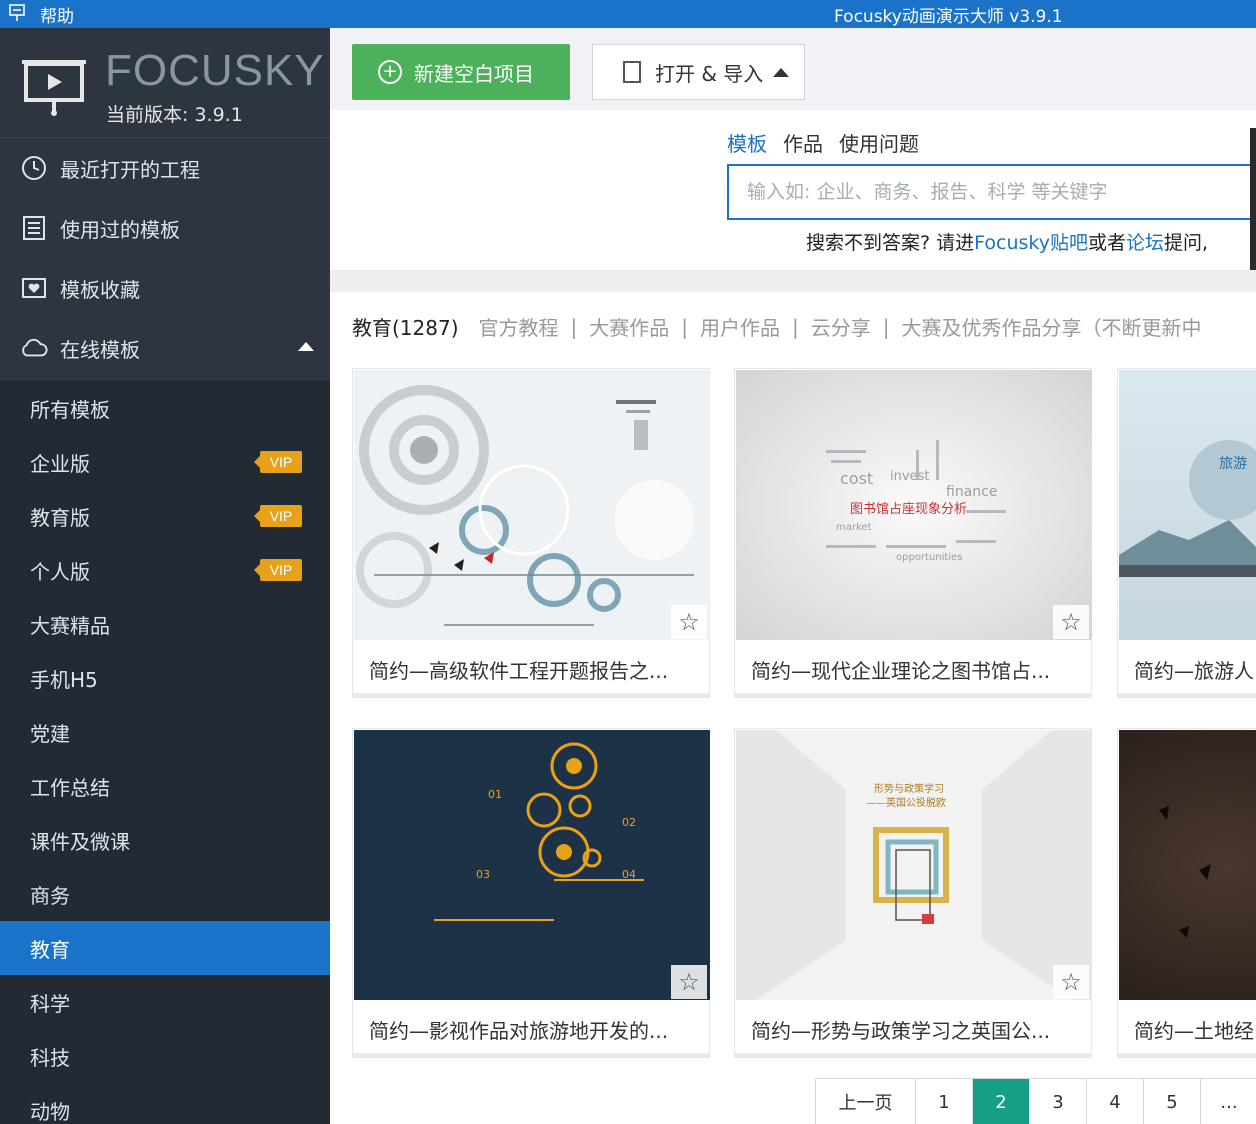 The image size is (1256, 1124). What do you see at coordinates (60, 463) in the screenshot?
I see `category-label: 企业版` at bounding box center [60, 463].